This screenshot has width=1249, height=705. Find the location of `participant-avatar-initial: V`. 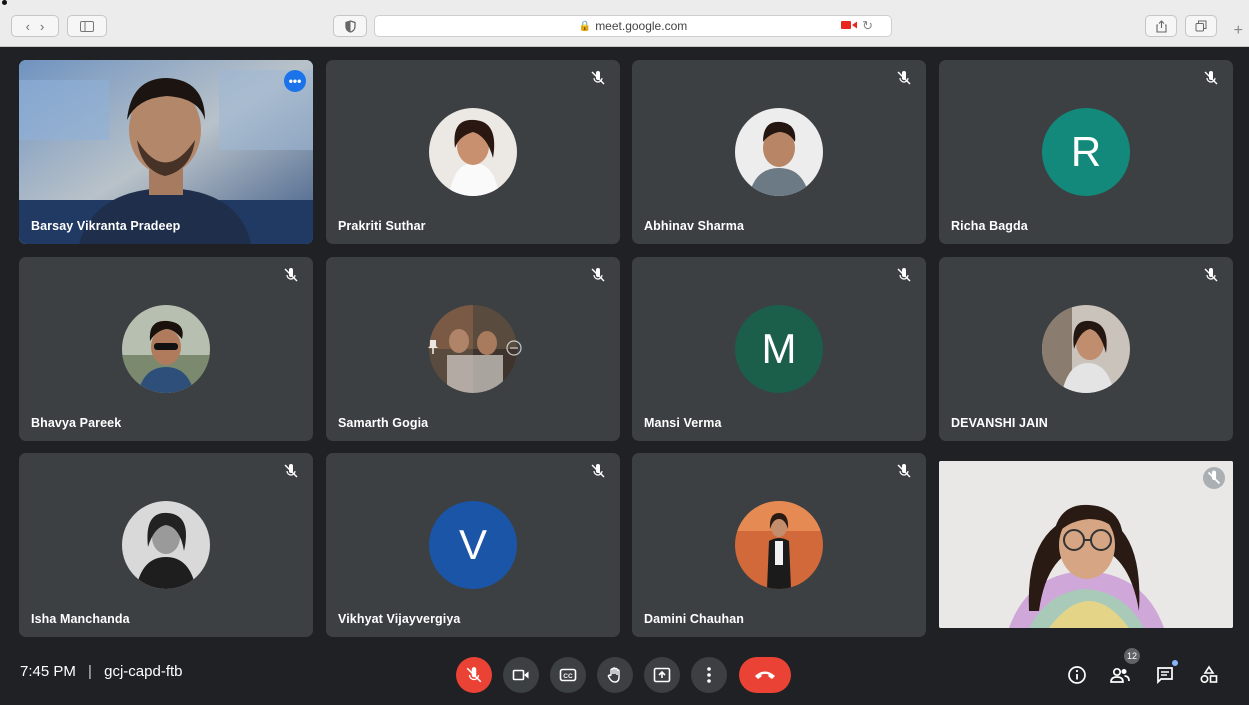

participant-avatar-initial: V is located at coordinates (473, 545).